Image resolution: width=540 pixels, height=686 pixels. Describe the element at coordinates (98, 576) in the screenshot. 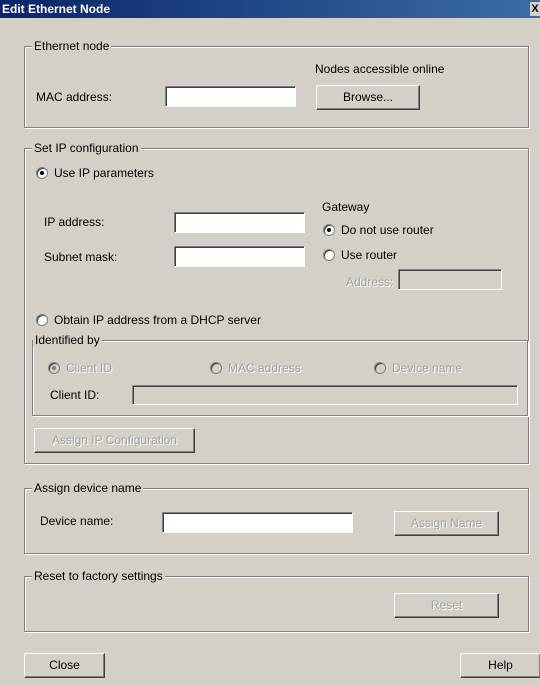

I see `factory-reset-legend: Reset to factory settings` at that location.